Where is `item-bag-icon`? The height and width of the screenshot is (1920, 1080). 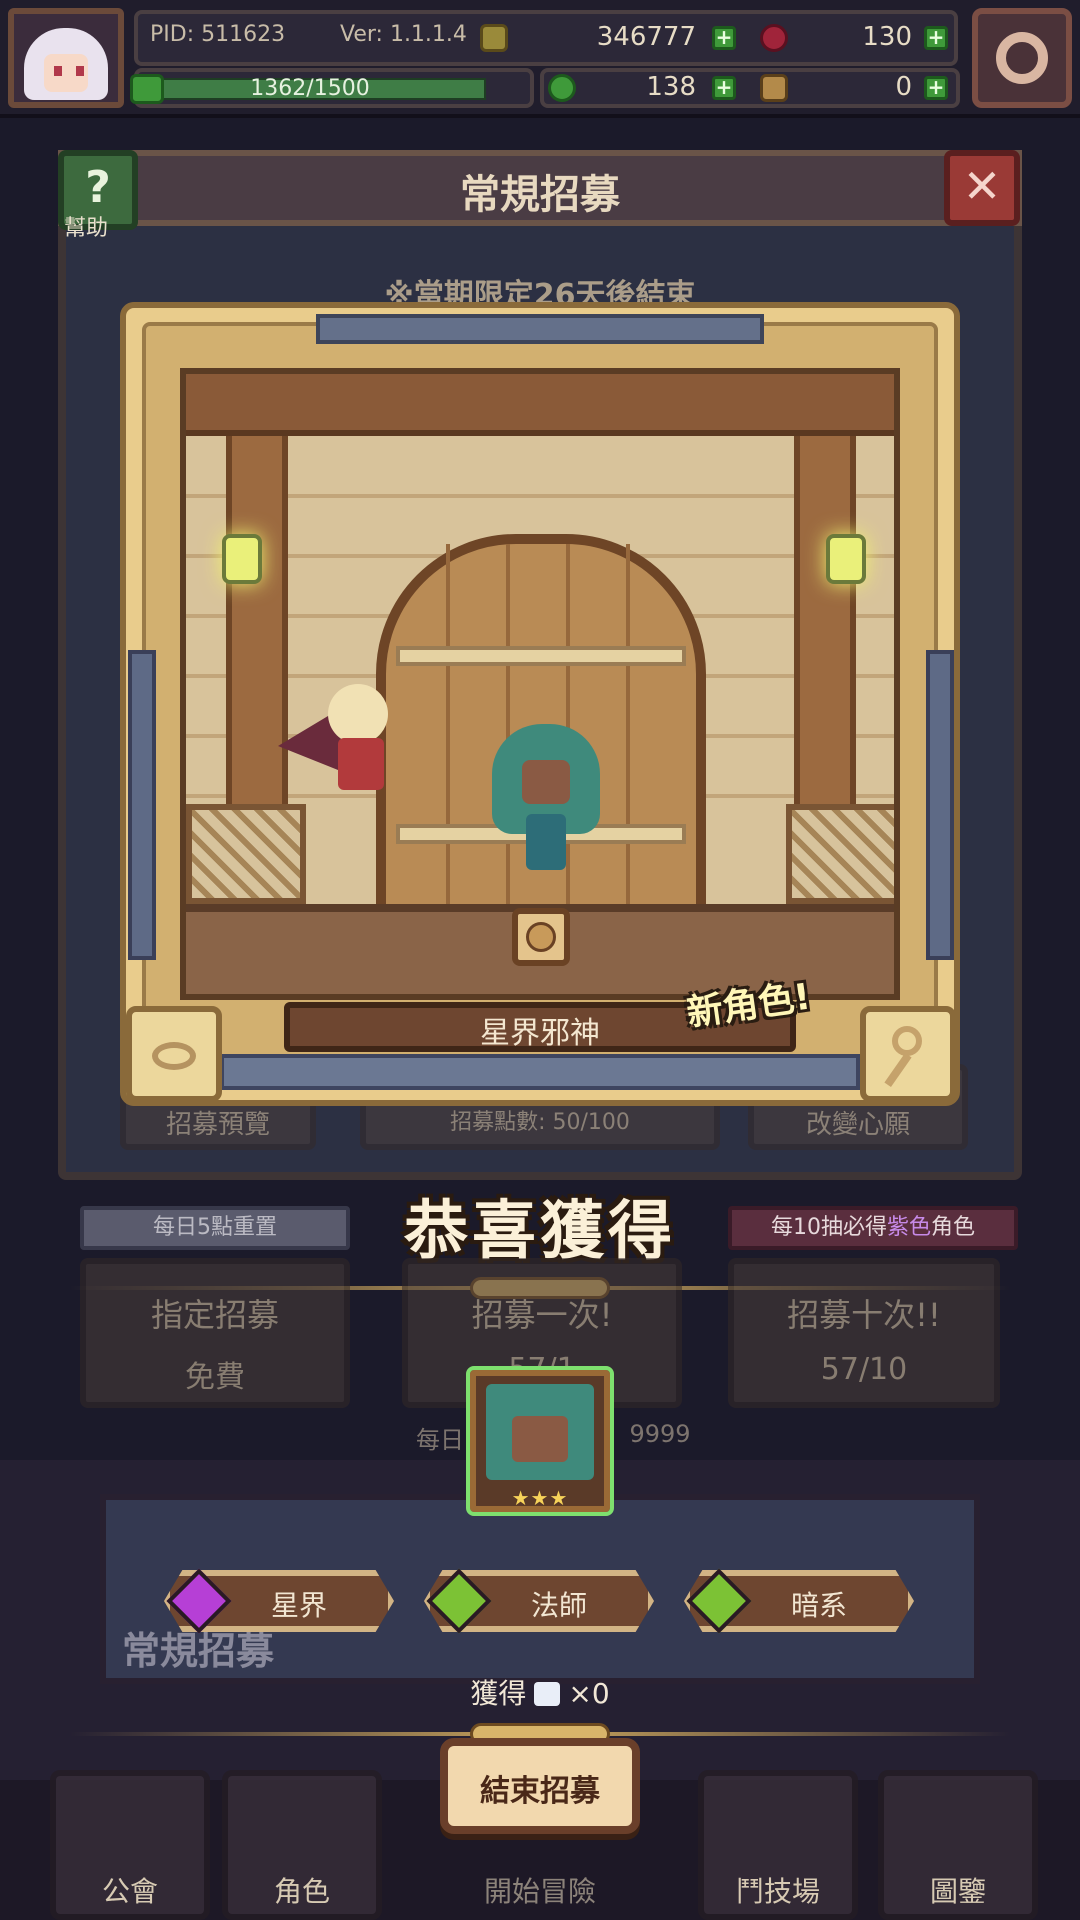
item-bag-icon is located at coordinates (547, 1694).